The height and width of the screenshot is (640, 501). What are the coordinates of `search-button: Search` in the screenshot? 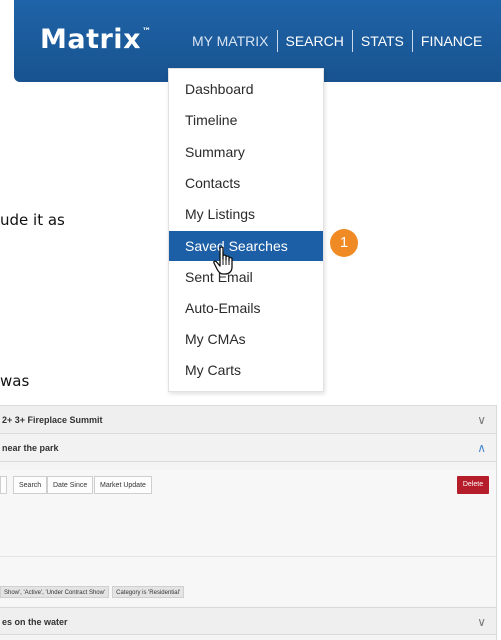 It's located at (30, 485).